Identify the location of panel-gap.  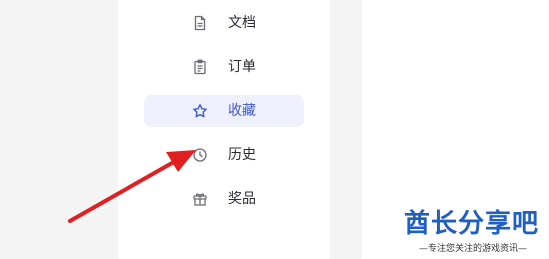
(346, 129).